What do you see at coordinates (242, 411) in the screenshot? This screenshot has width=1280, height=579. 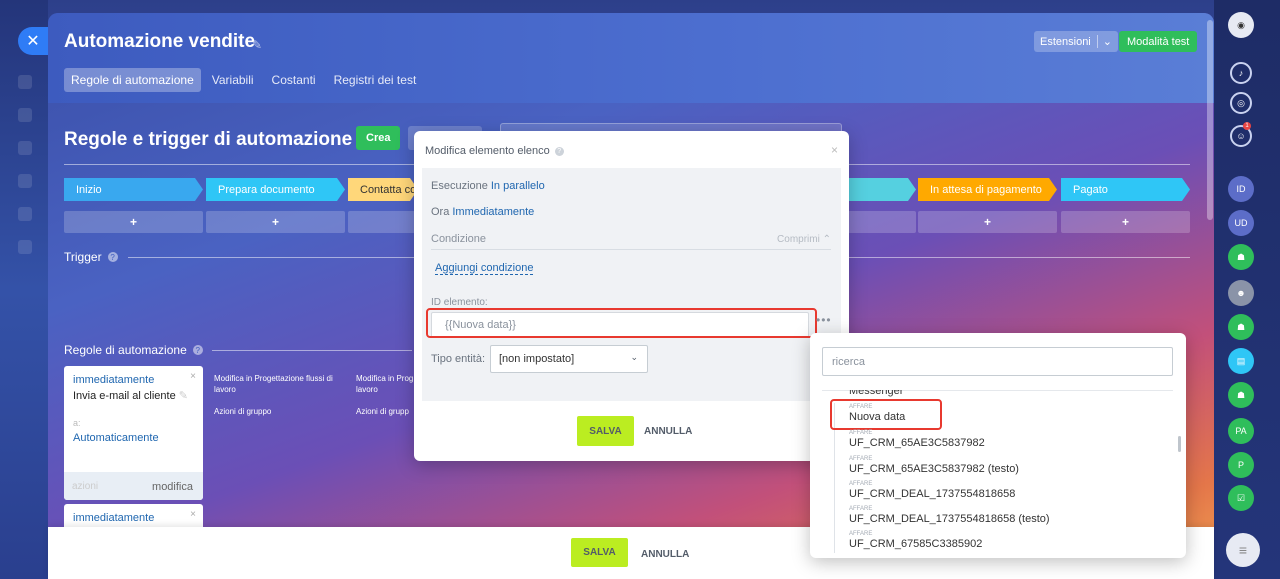 I see `group-actions-link: Azioni di gruppo` at bounding box center [242, 411].